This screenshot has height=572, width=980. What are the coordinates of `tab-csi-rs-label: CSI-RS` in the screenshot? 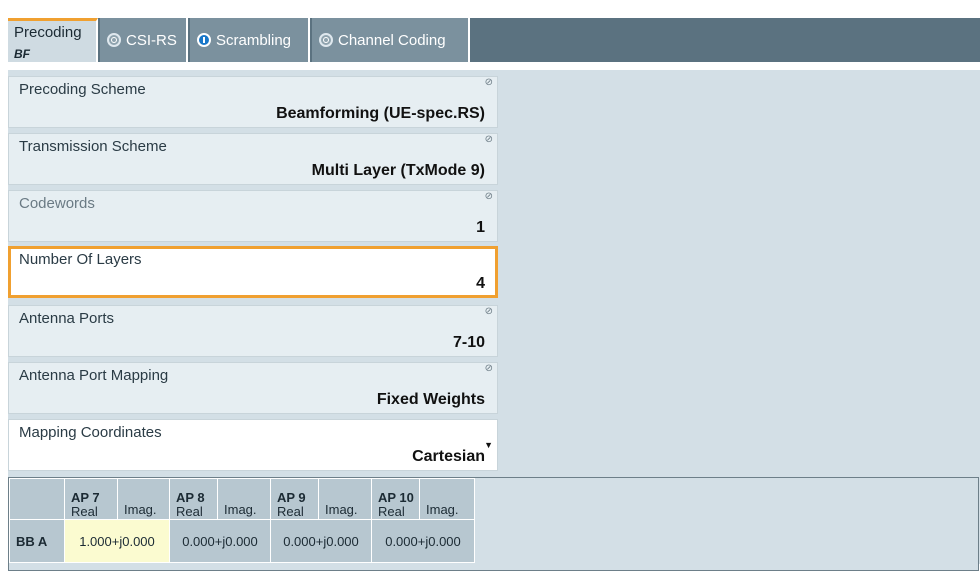 It's located at (151, 40).